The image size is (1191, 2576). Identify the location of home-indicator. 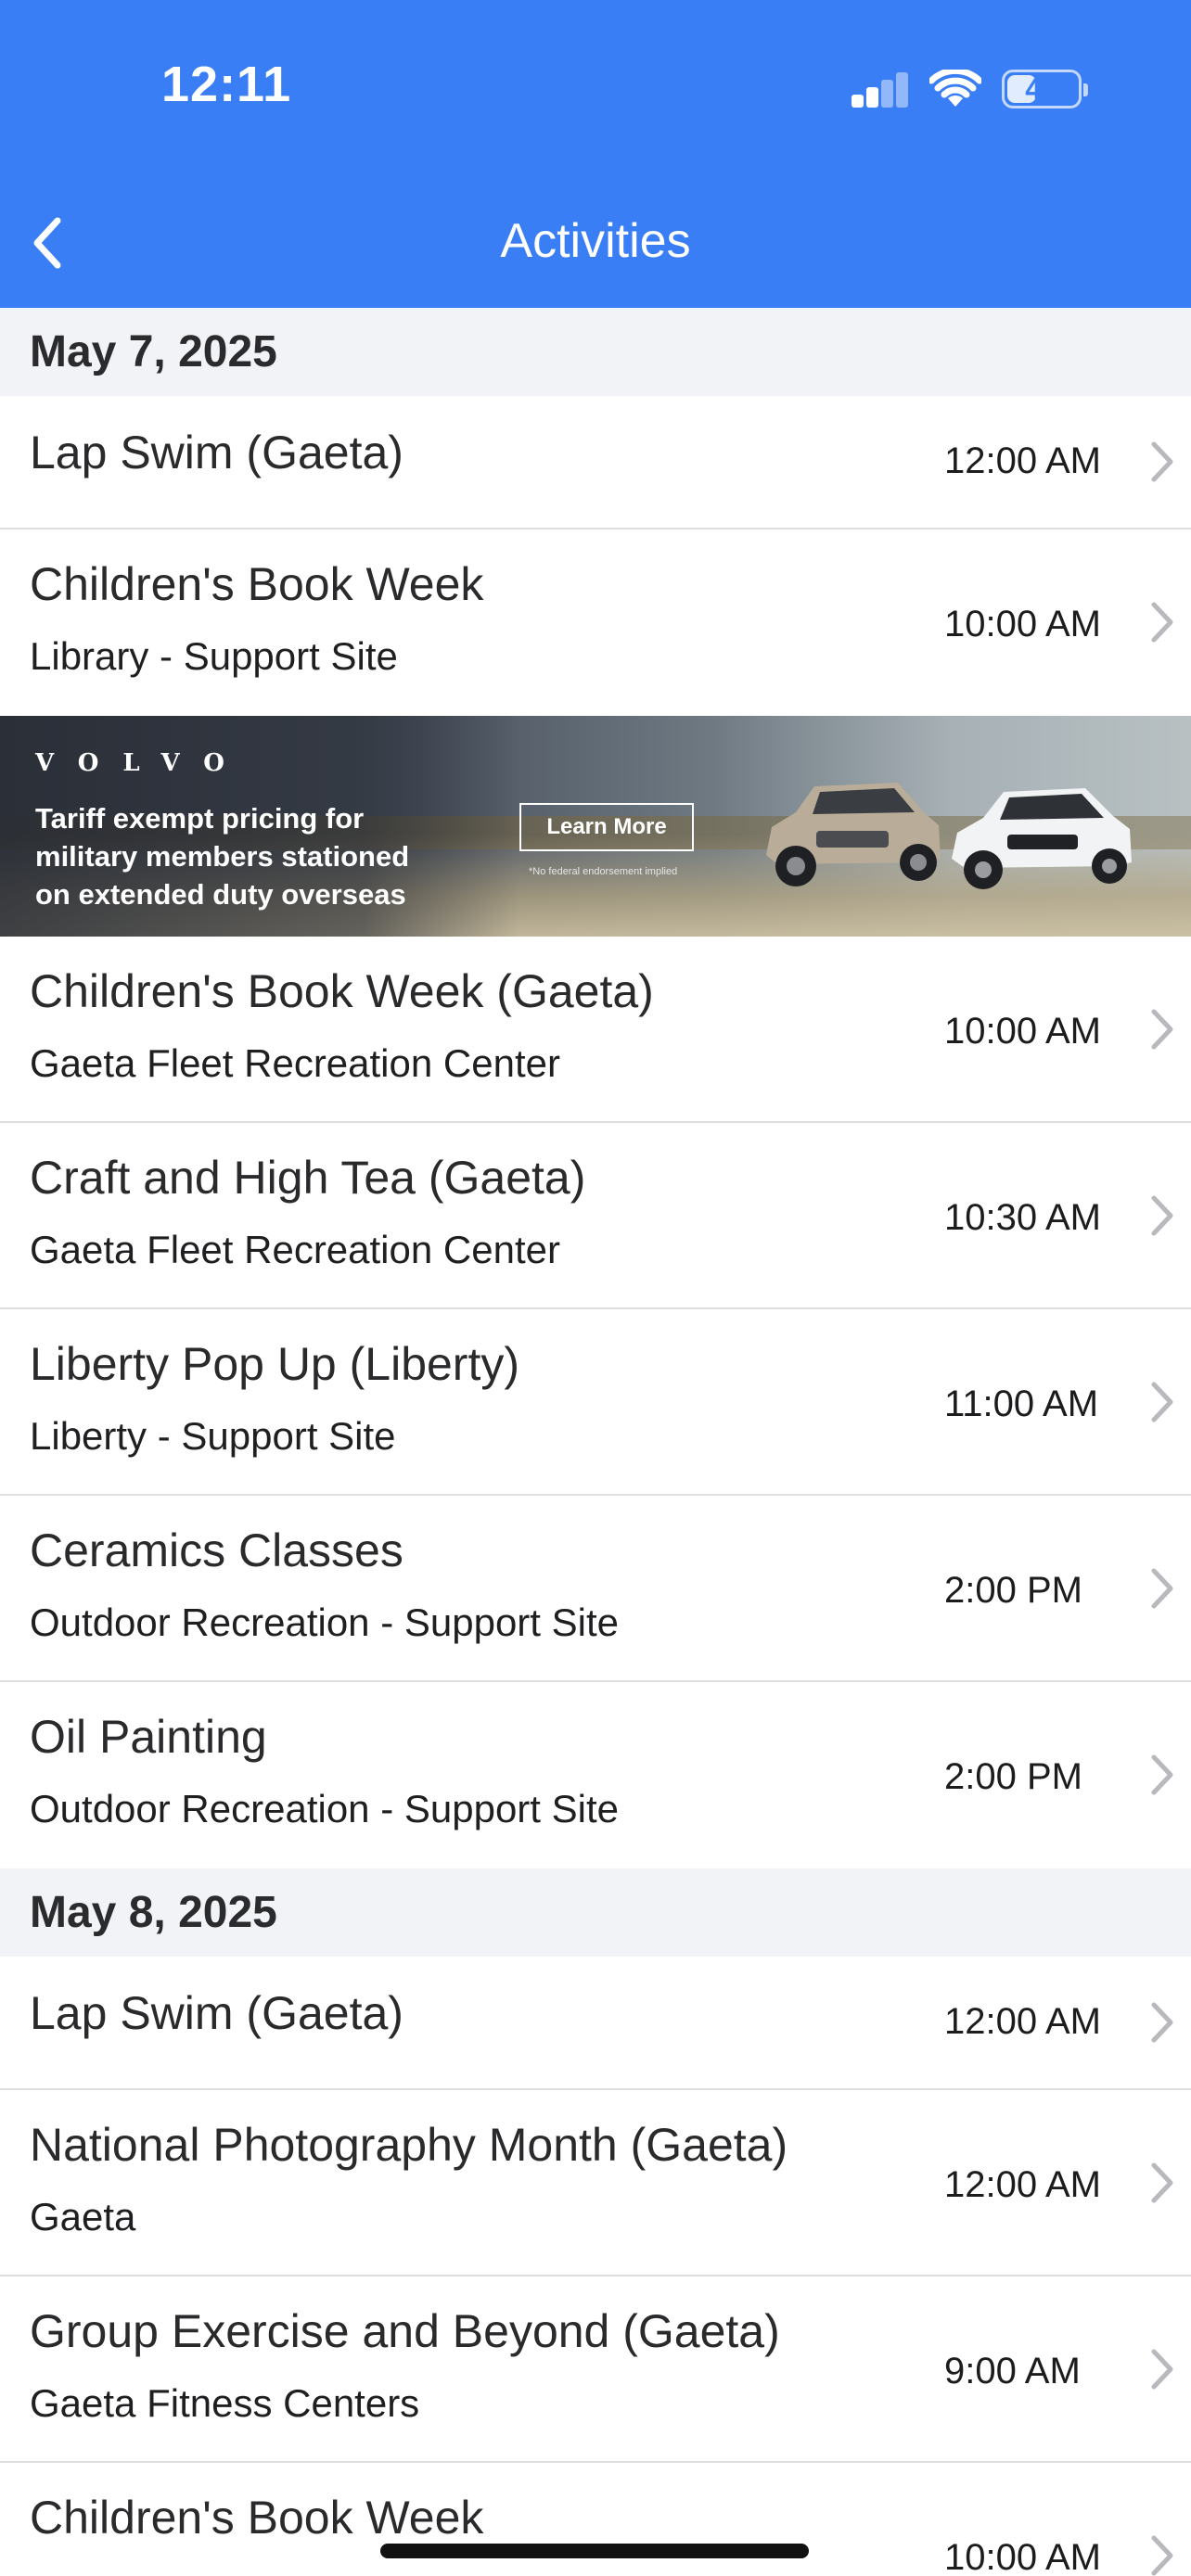
(594, 2551).